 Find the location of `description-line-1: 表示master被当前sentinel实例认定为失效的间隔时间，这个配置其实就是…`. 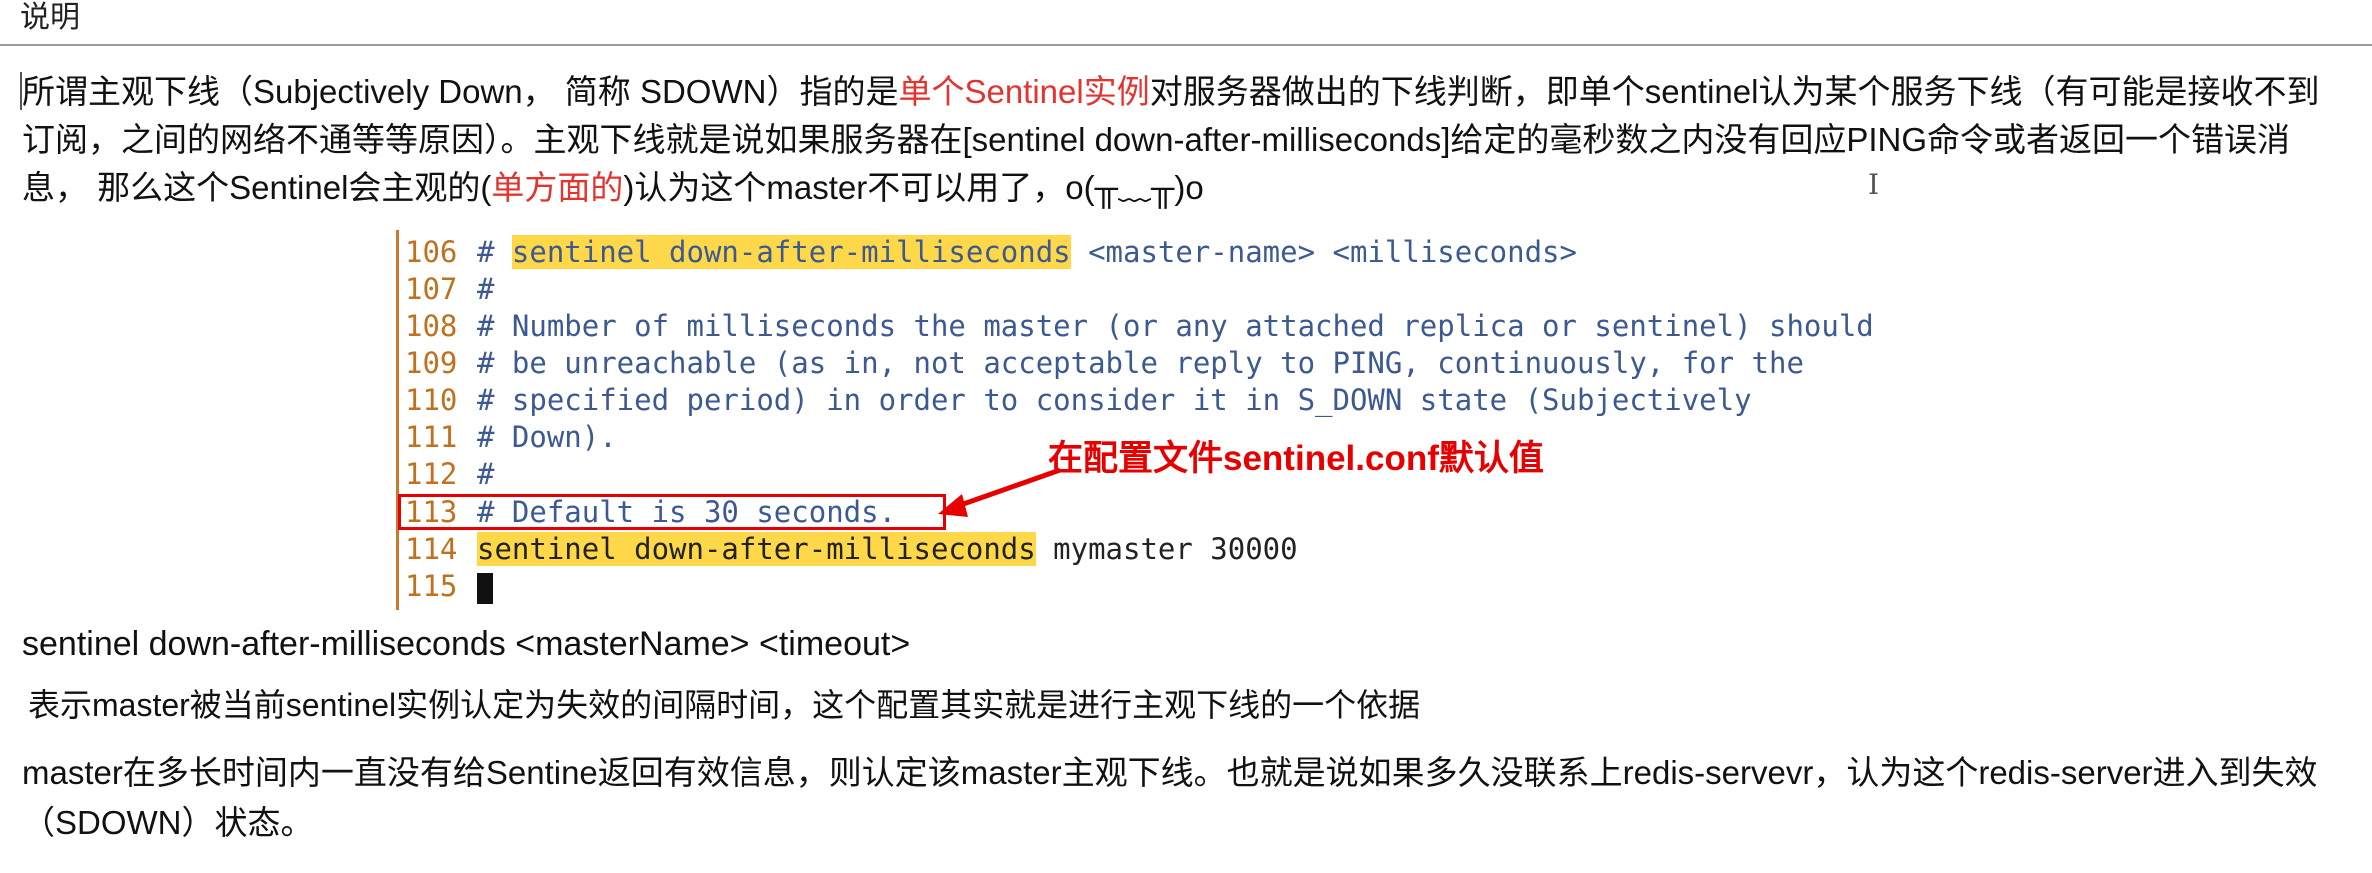

description-line-1: 表示master被当前sentinel实例认定为失效的间隔时间，这个配置其实就是… is located at coordinates (724, 705).